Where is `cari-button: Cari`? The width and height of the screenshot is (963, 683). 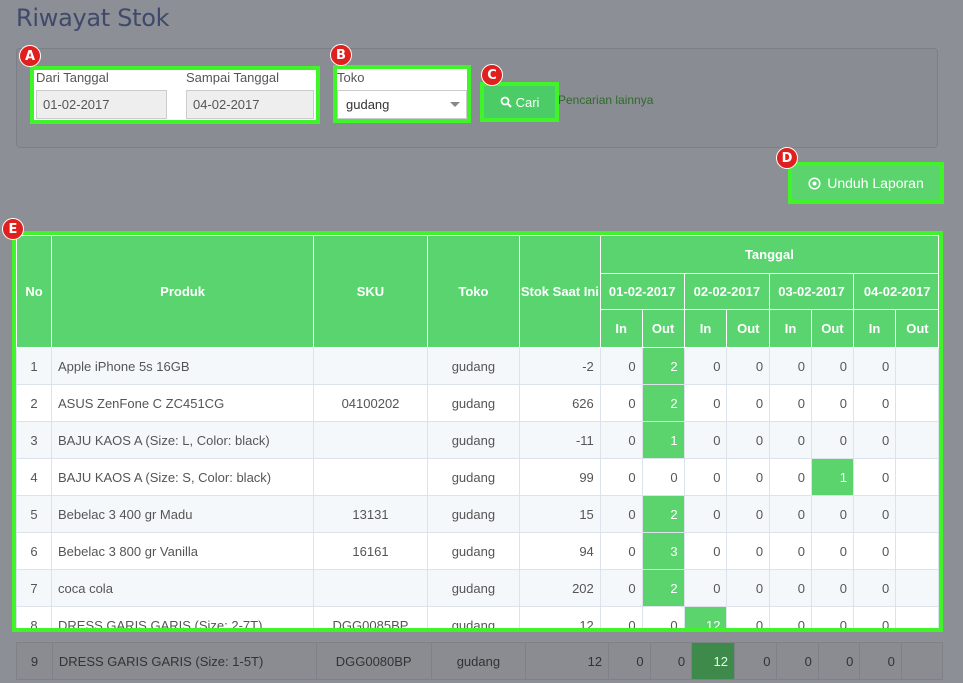 cari-button: Cari is located at coordinates (519, 102).